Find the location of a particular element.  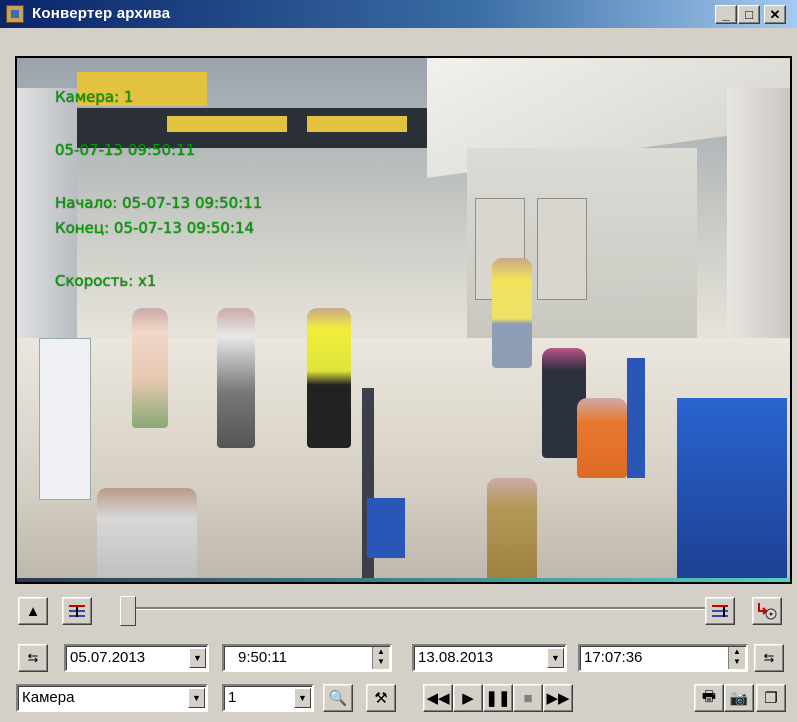

start-time-value: 9:50:11 is located at coordinates (262, 657).